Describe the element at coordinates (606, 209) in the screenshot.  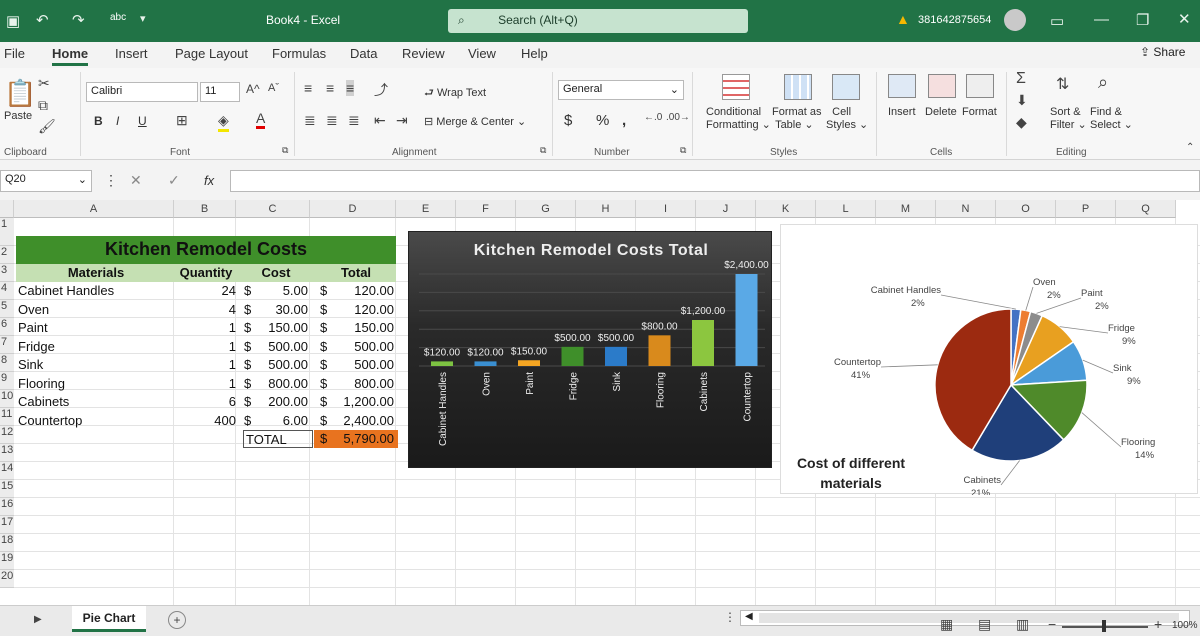
I see `column-header: H` at that location.